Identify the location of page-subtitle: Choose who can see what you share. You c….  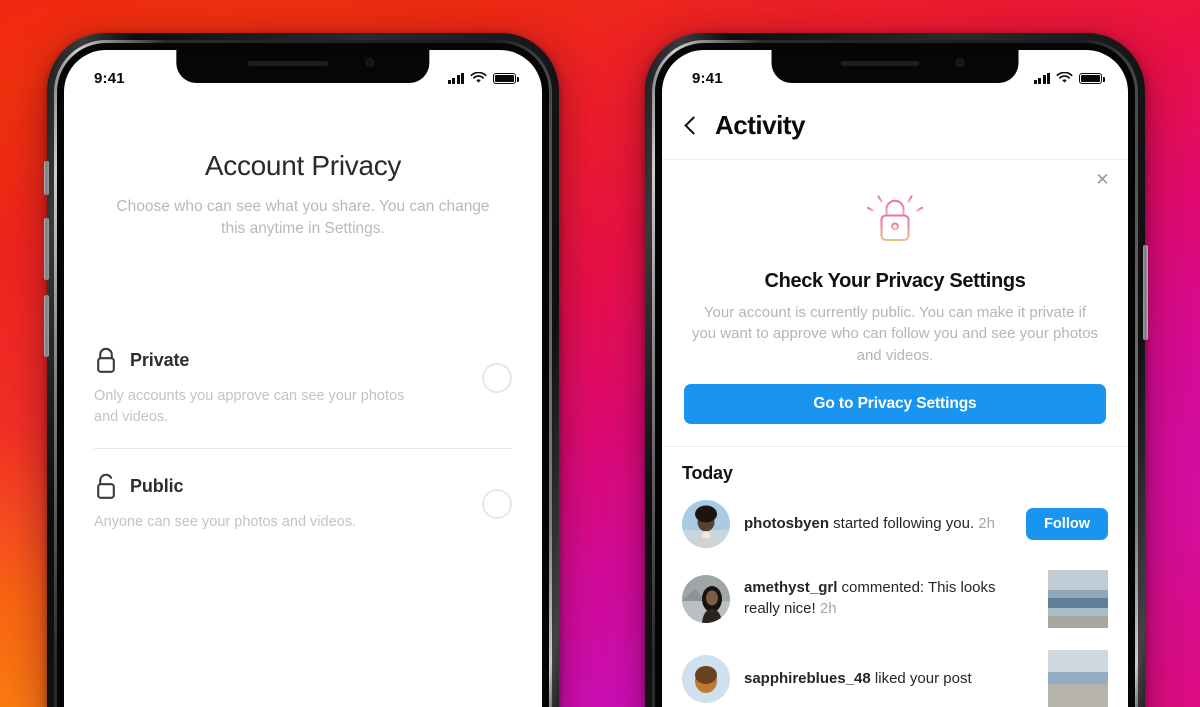
(303, 217).